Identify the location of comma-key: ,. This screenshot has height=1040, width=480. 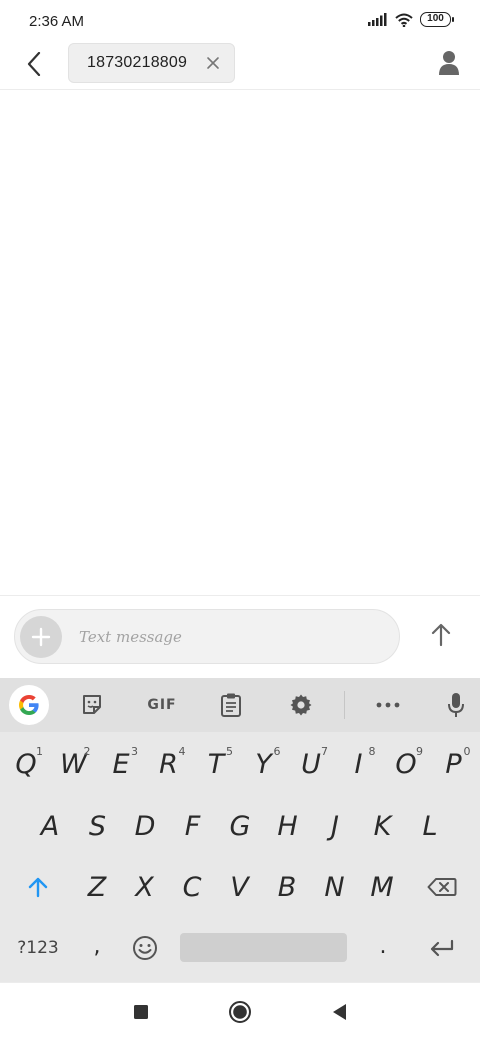
(97, 946).